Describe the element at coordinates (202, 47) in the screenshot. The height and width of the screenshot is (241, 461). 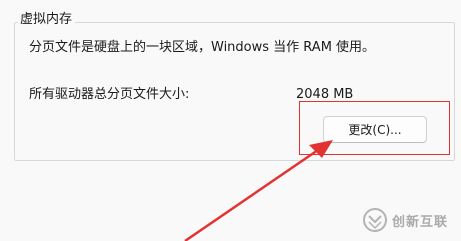
I see `paging-file-description: 分页文件是硬盘上的一块区域，Windows 当作 RAM 使用。` at that location.